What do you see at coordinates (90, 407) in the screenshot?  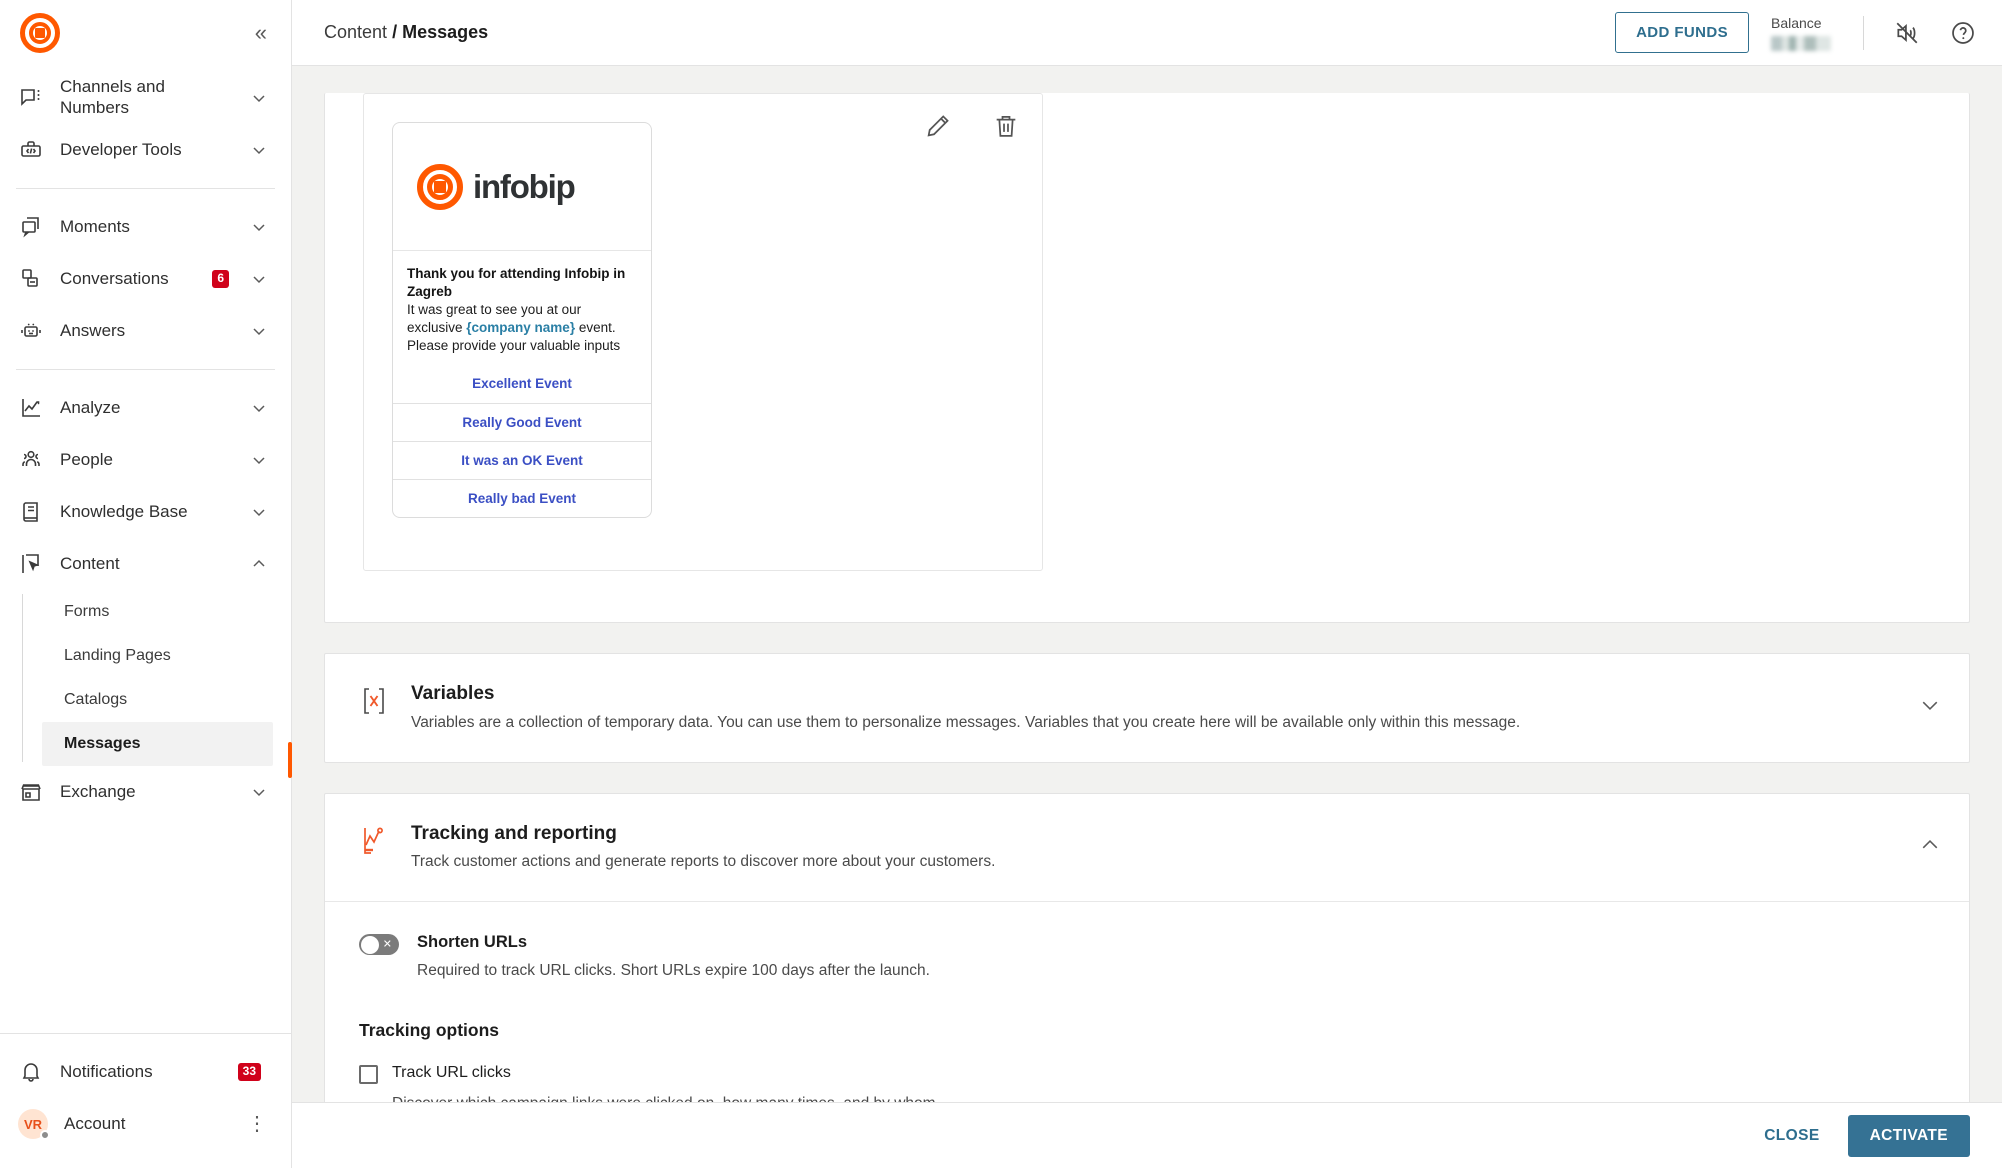 I see `sidebar-item-label: Analyze` at bounding box center [90, 407].